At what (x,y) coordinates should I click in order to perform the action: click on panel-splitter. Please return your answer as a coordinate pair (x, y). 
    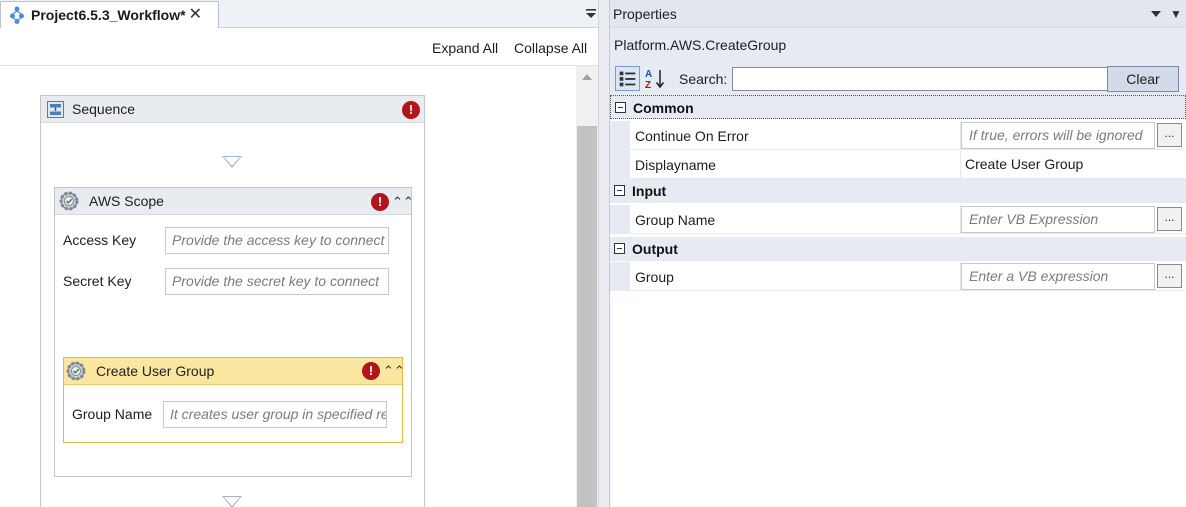
    Looking at the image, I should click on (604, 253).